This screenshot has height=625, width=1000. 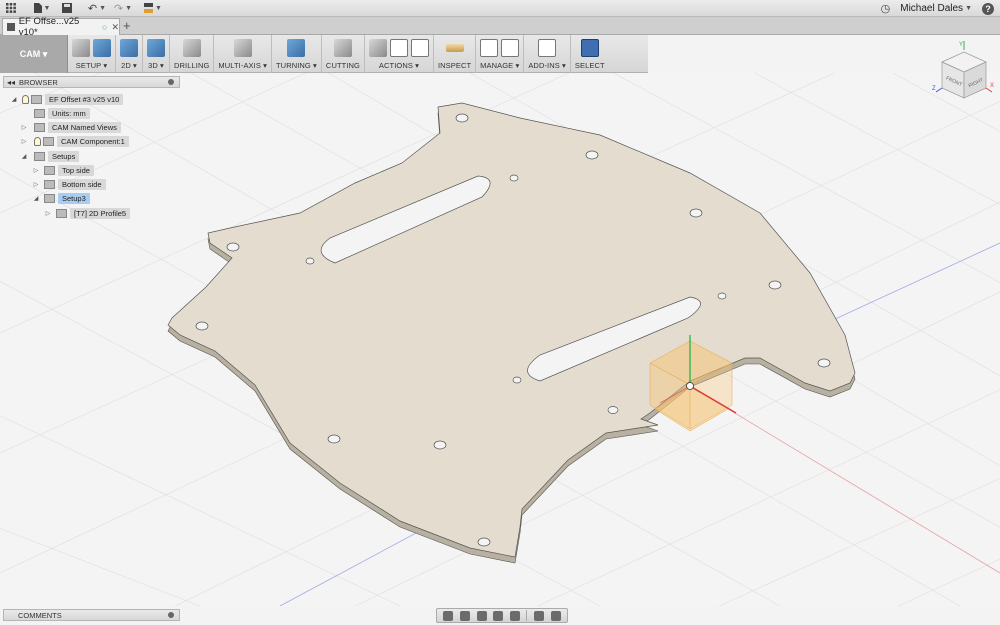 I want to click on undo-icon: ↶ ▼, so click(x=97, y=8).